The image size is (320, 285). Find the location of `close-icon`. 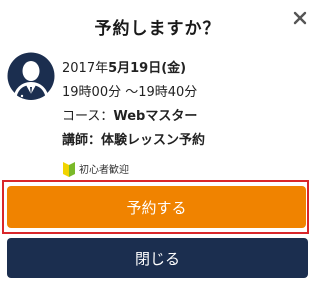

close-icon is located at coordinates (300, 18).